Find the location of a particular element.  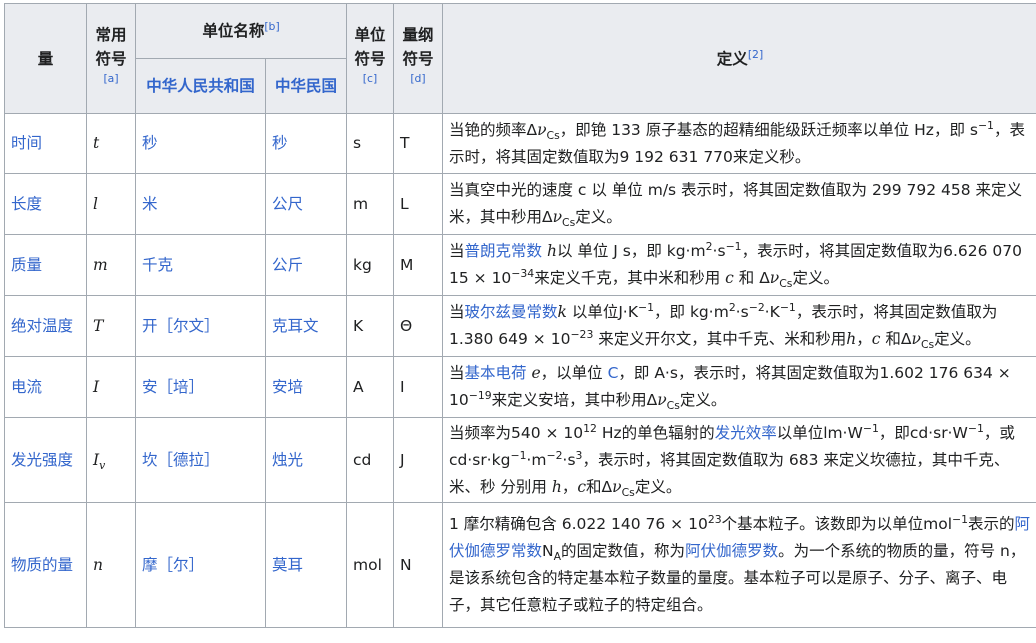

symbol-cell: m is located at coordinates (111, 265).